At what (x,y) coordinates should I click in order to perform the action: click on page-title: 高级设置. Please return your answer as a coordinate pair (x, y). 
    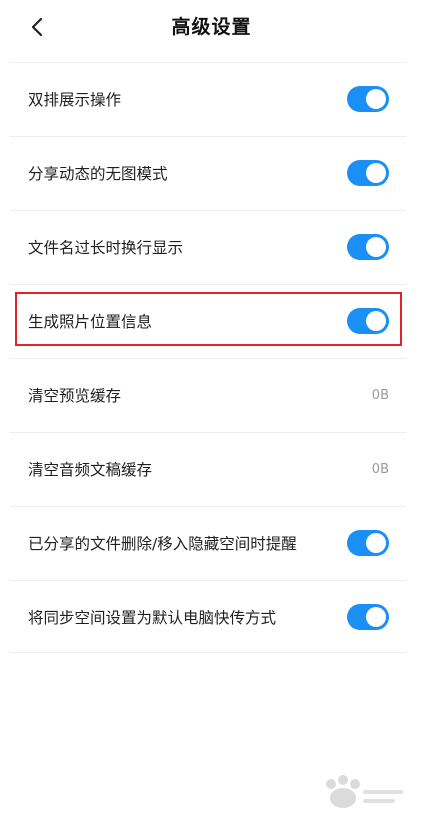
    Looking at the image, I should click on (211, 27).